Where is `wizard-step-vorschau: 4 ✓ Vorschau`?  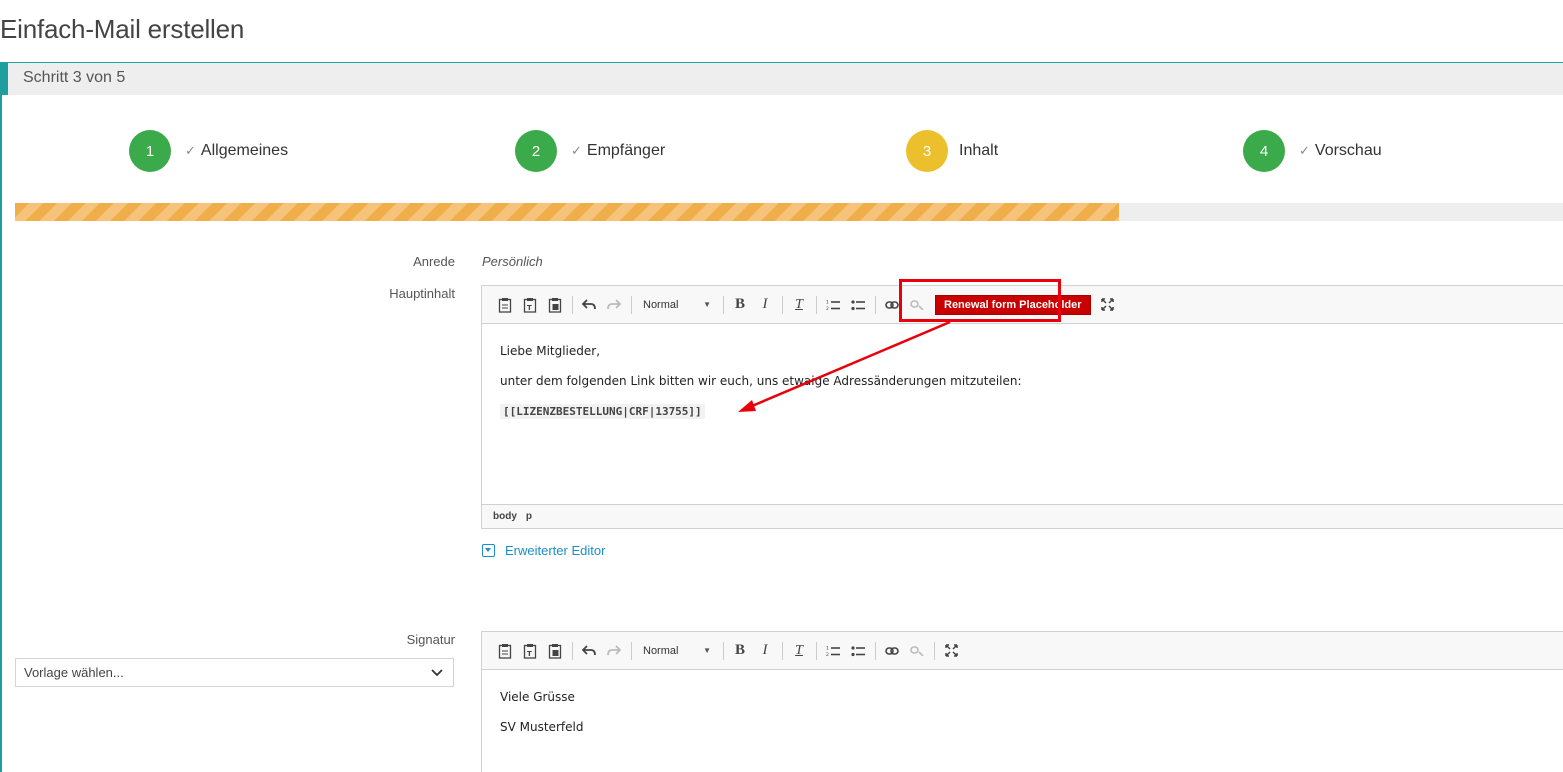
wizard-step-vorschau: 4 ✓ Vorschau is located at coordinates (1312, 151).